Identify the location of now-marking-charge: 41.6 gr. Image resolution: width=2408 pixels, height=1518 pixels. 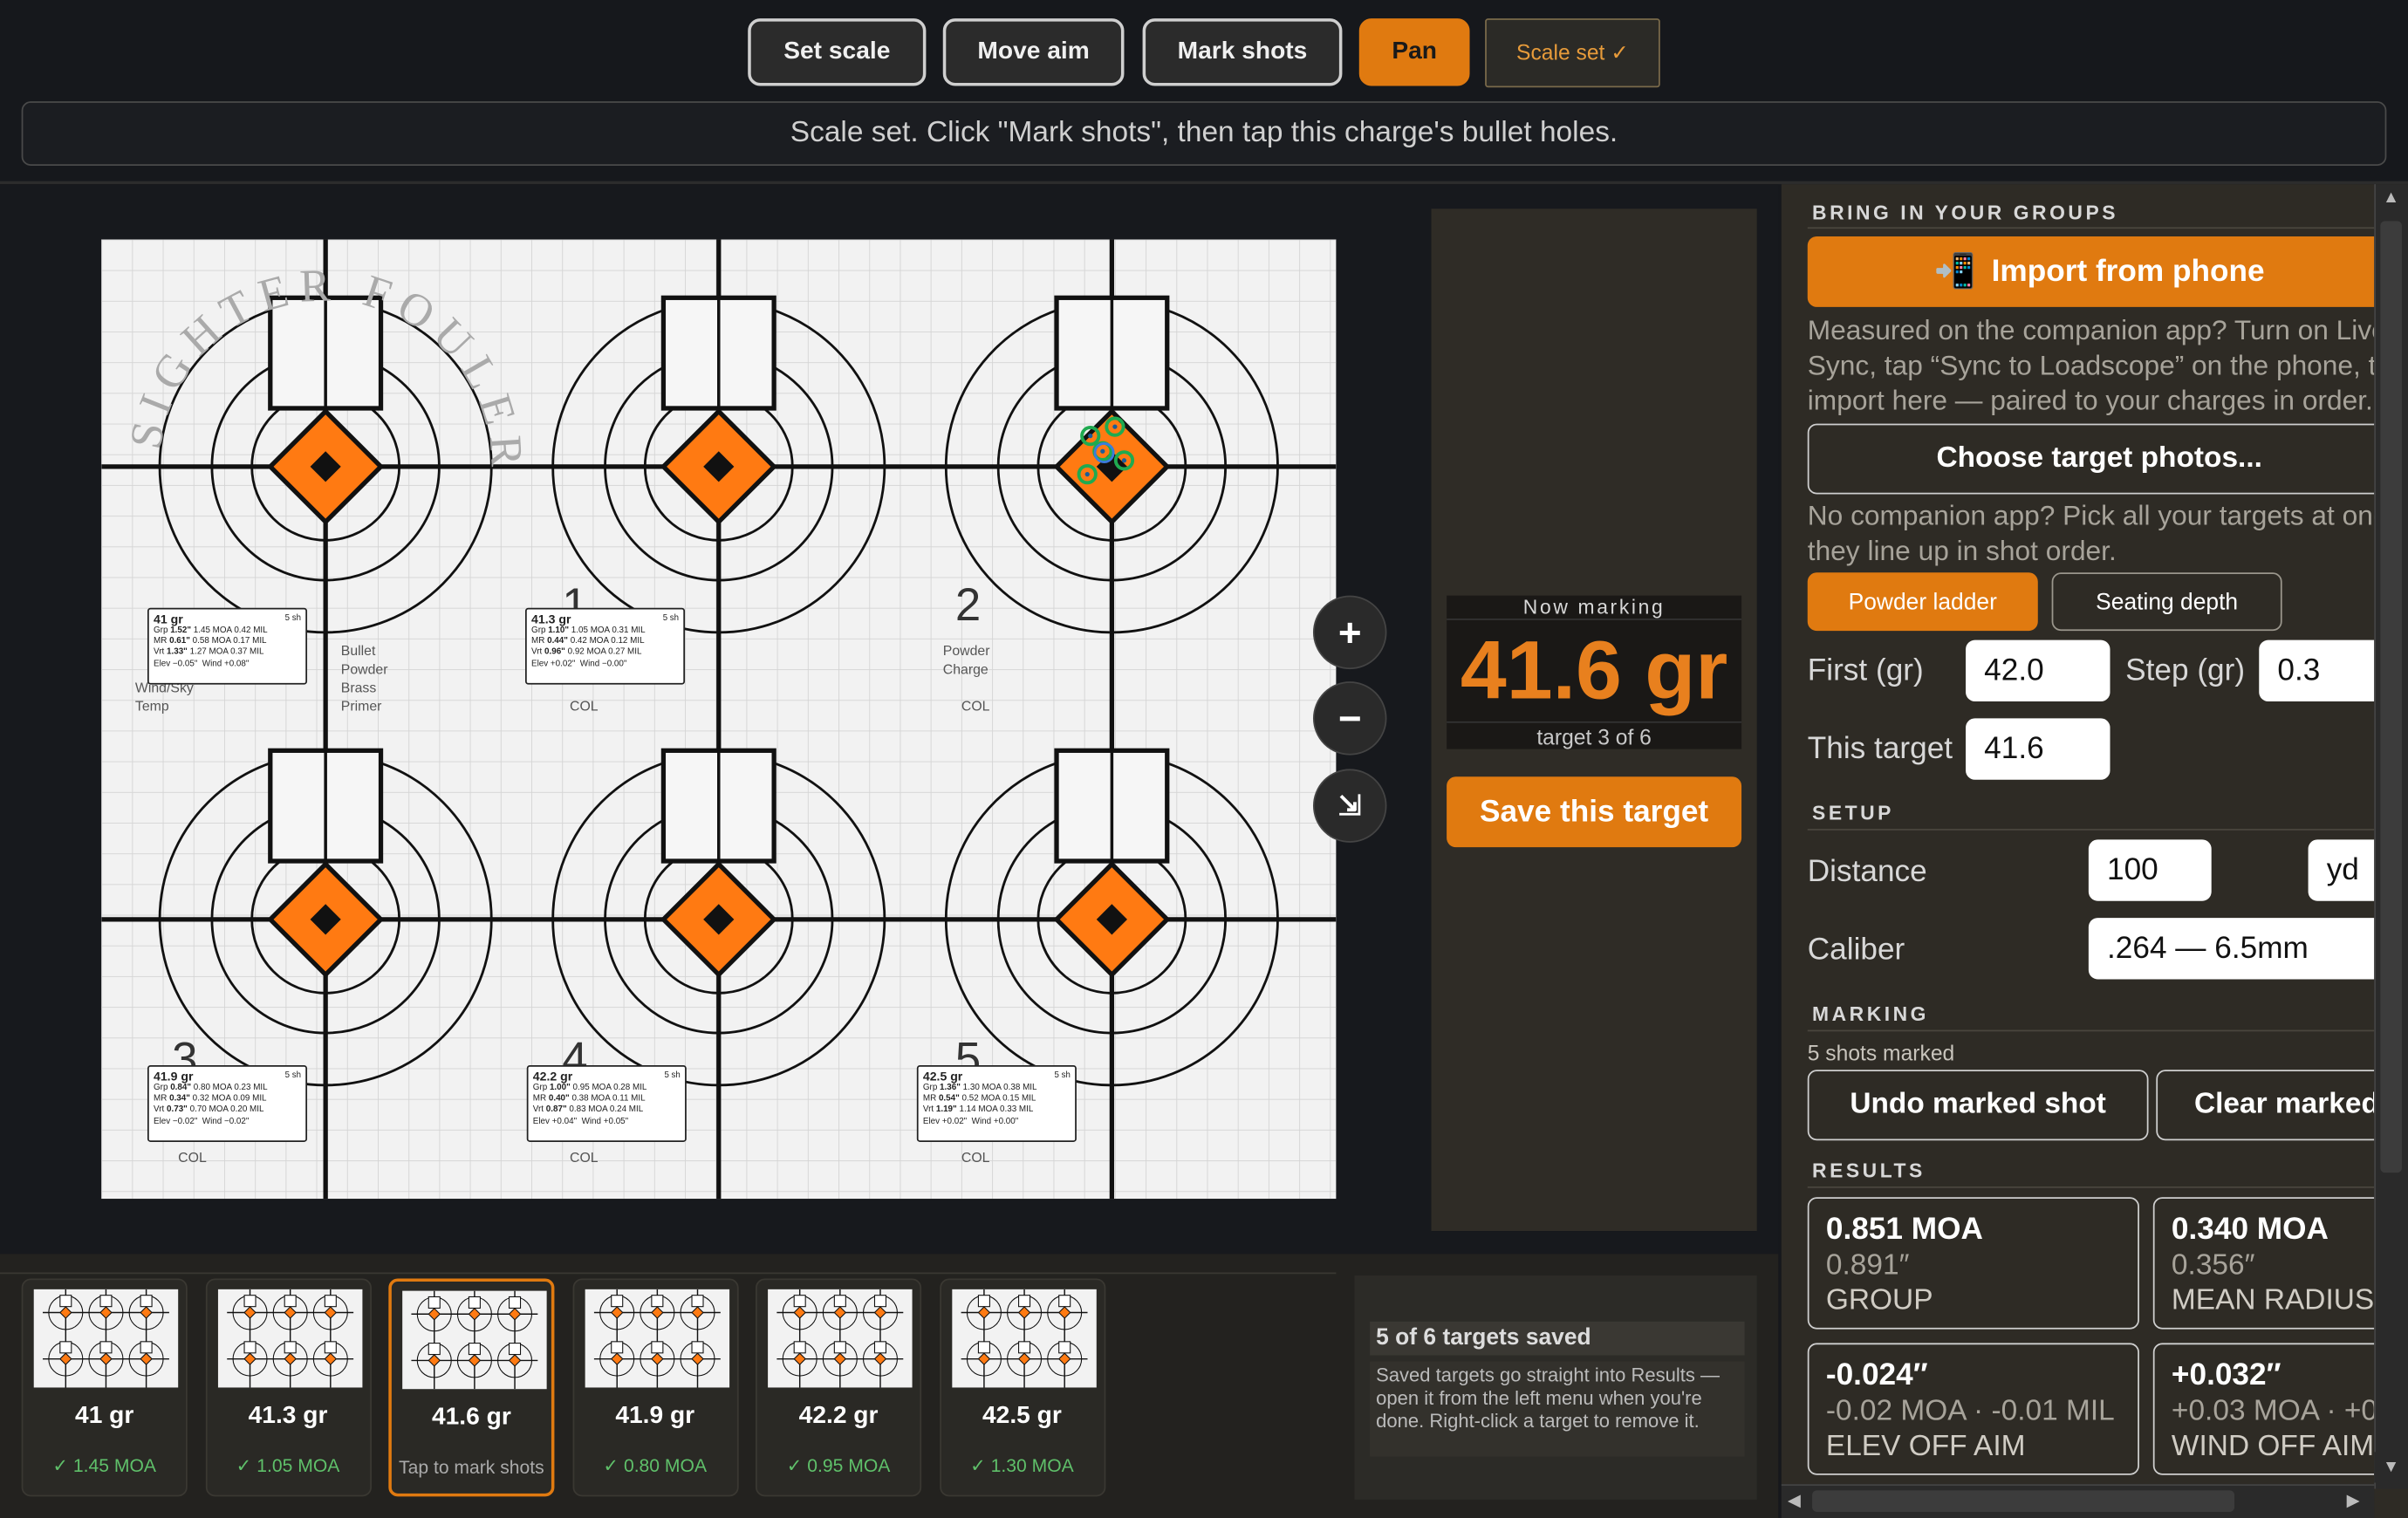
(1594, 671).